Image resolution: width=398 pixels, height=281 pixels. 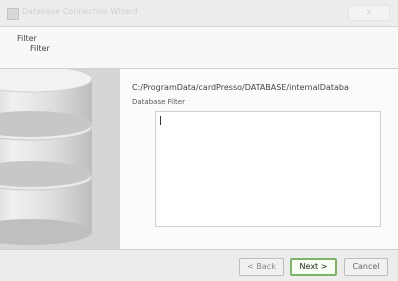 What do you see at coordinates (27, 38) in the screenshot?
I see `page-title: Filter` at bounding box center [27, 38].